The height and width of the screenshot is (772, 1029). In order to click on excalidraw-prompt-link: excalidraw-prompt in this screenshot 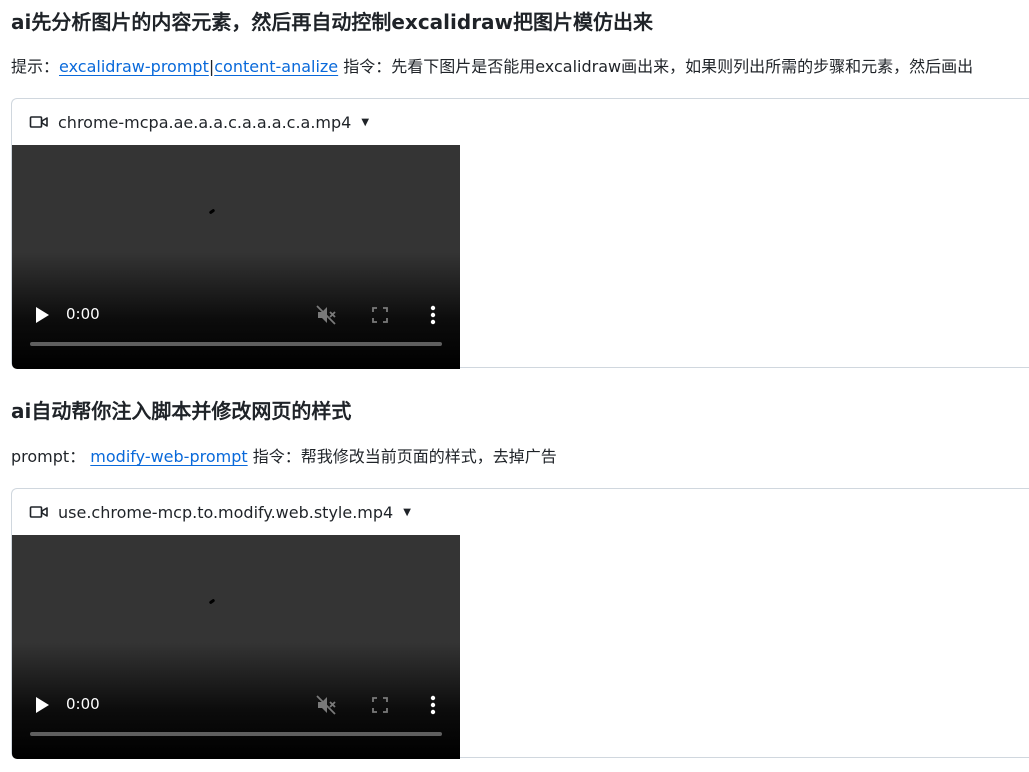, I will do `click(134, 66)`.